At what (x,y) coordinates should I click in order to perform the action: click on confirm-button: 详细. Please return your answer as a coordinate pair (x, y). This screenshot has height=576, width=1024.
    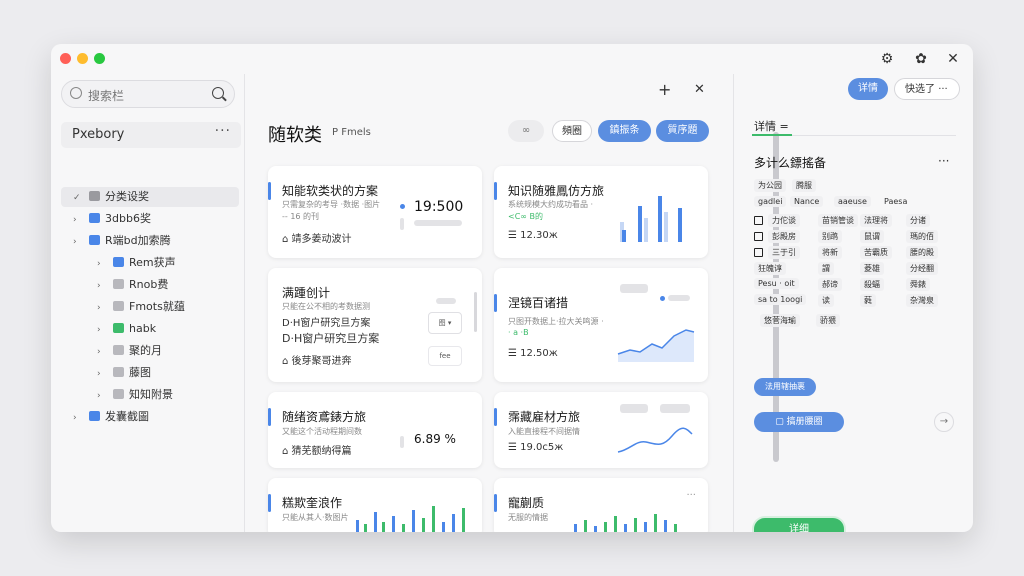
    Looking at the image, I should click on (799, 525).